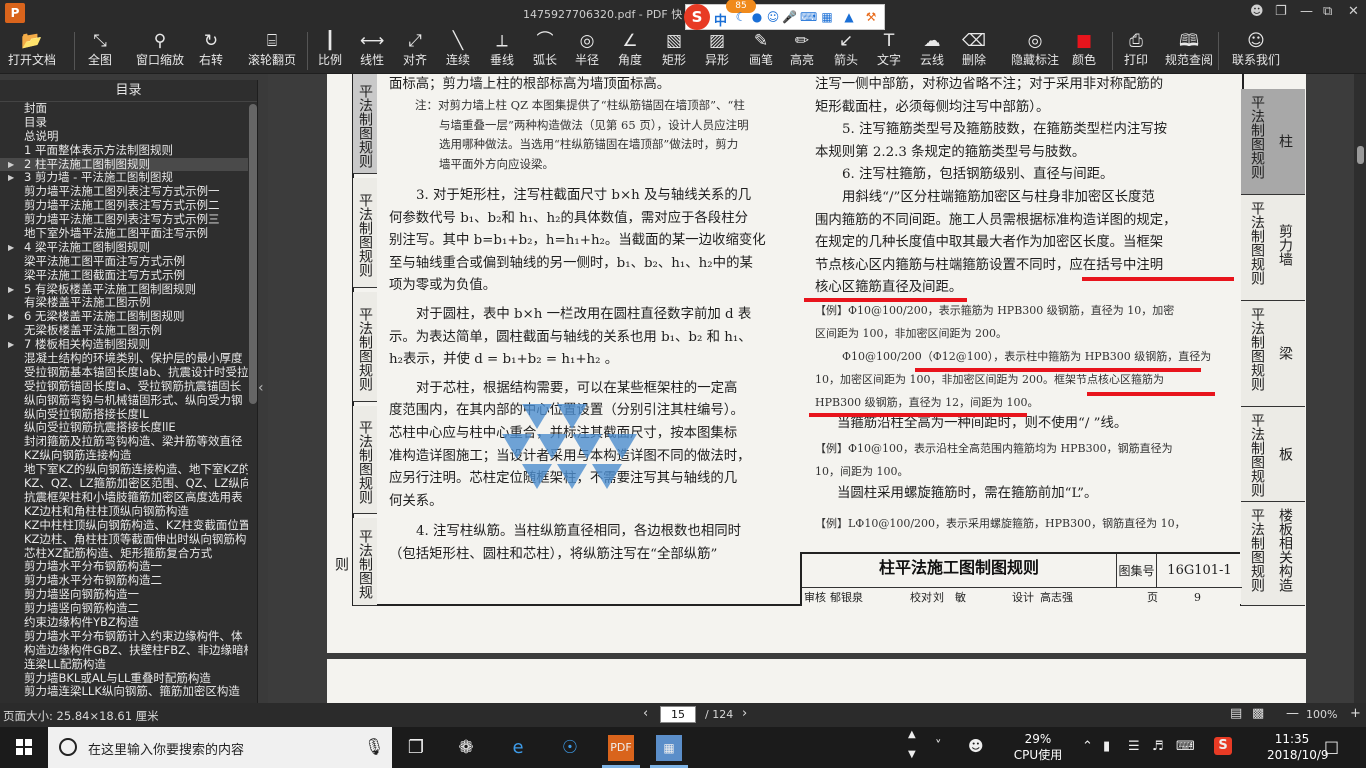 The width and height of the screenshot is (1366, 768). I want to click on restore-icon: ❐, so click(1281, 11).